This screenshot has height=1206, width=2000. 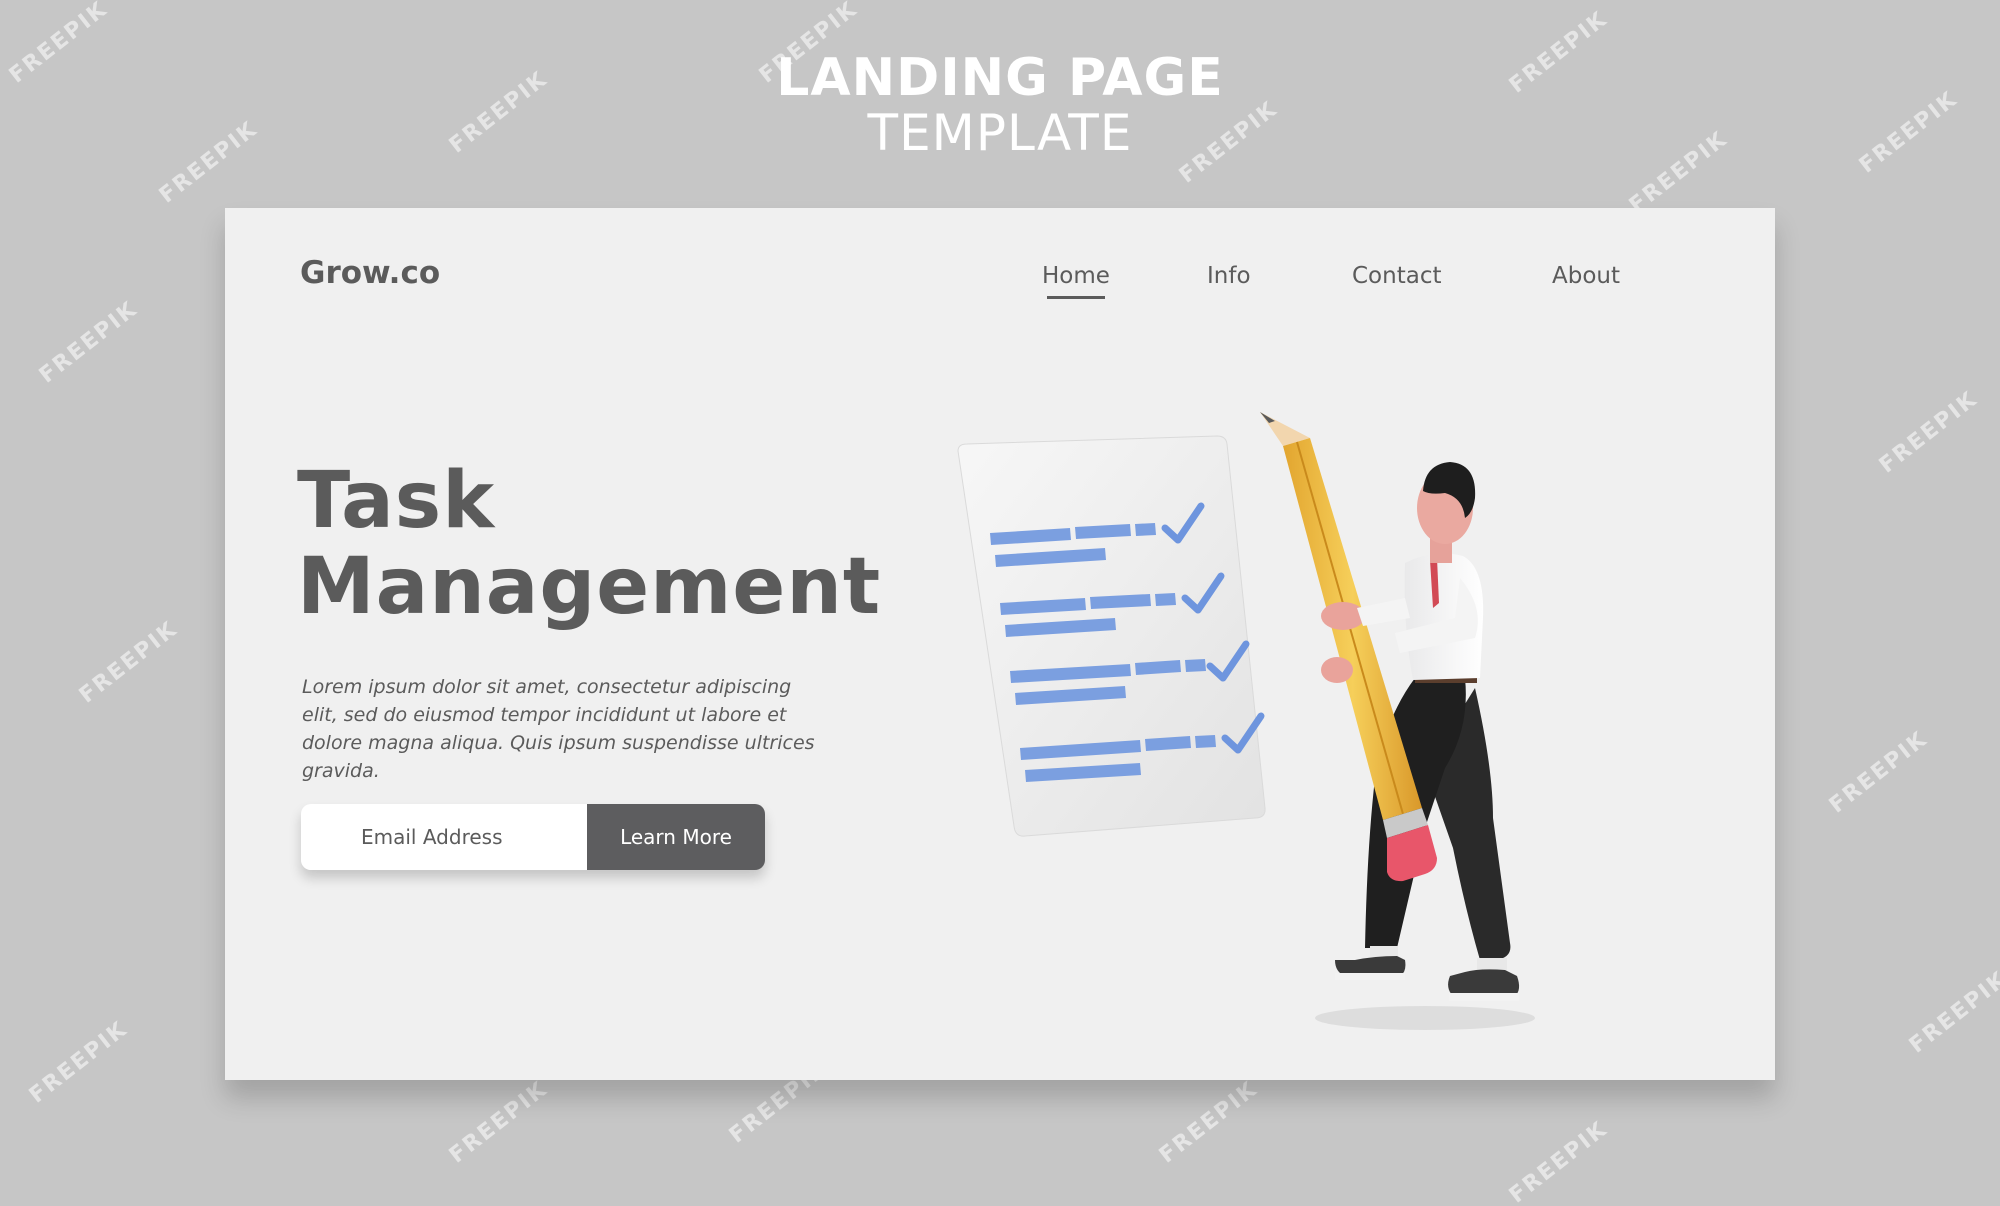 I want to click on template-subtitle: TEMPLATE, so click(x=1000, y=133).